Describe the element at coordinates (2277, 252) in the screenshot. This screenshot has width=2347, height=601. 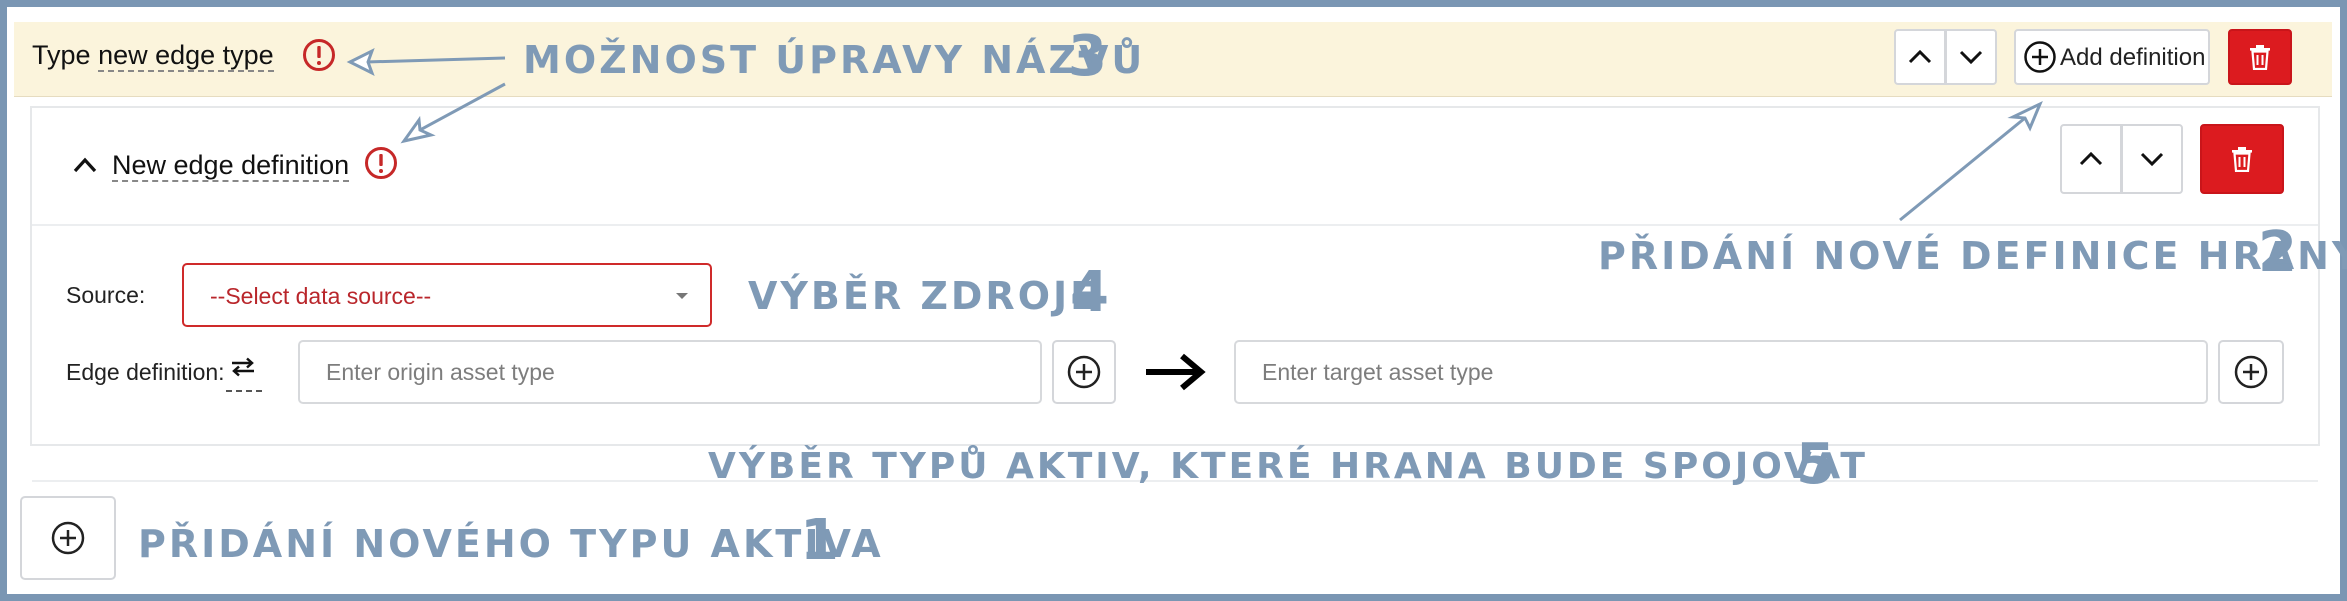
I see `annotation-add-definition-number: 2` at that location.